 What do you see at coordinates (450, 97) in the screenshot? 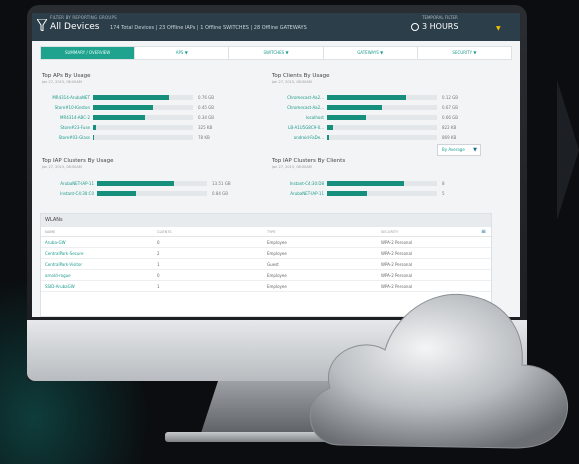
I see `bar-value: 0.12 GB` at bounding box center [450, 97].